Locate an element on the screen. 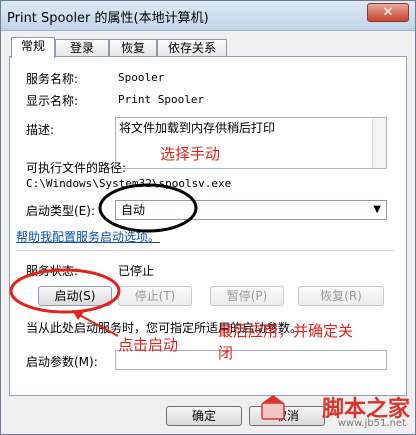 The height and width of the screenshot is (435, 416). annotation-click-start: 点击启动 is located at coordinates (148, 345).